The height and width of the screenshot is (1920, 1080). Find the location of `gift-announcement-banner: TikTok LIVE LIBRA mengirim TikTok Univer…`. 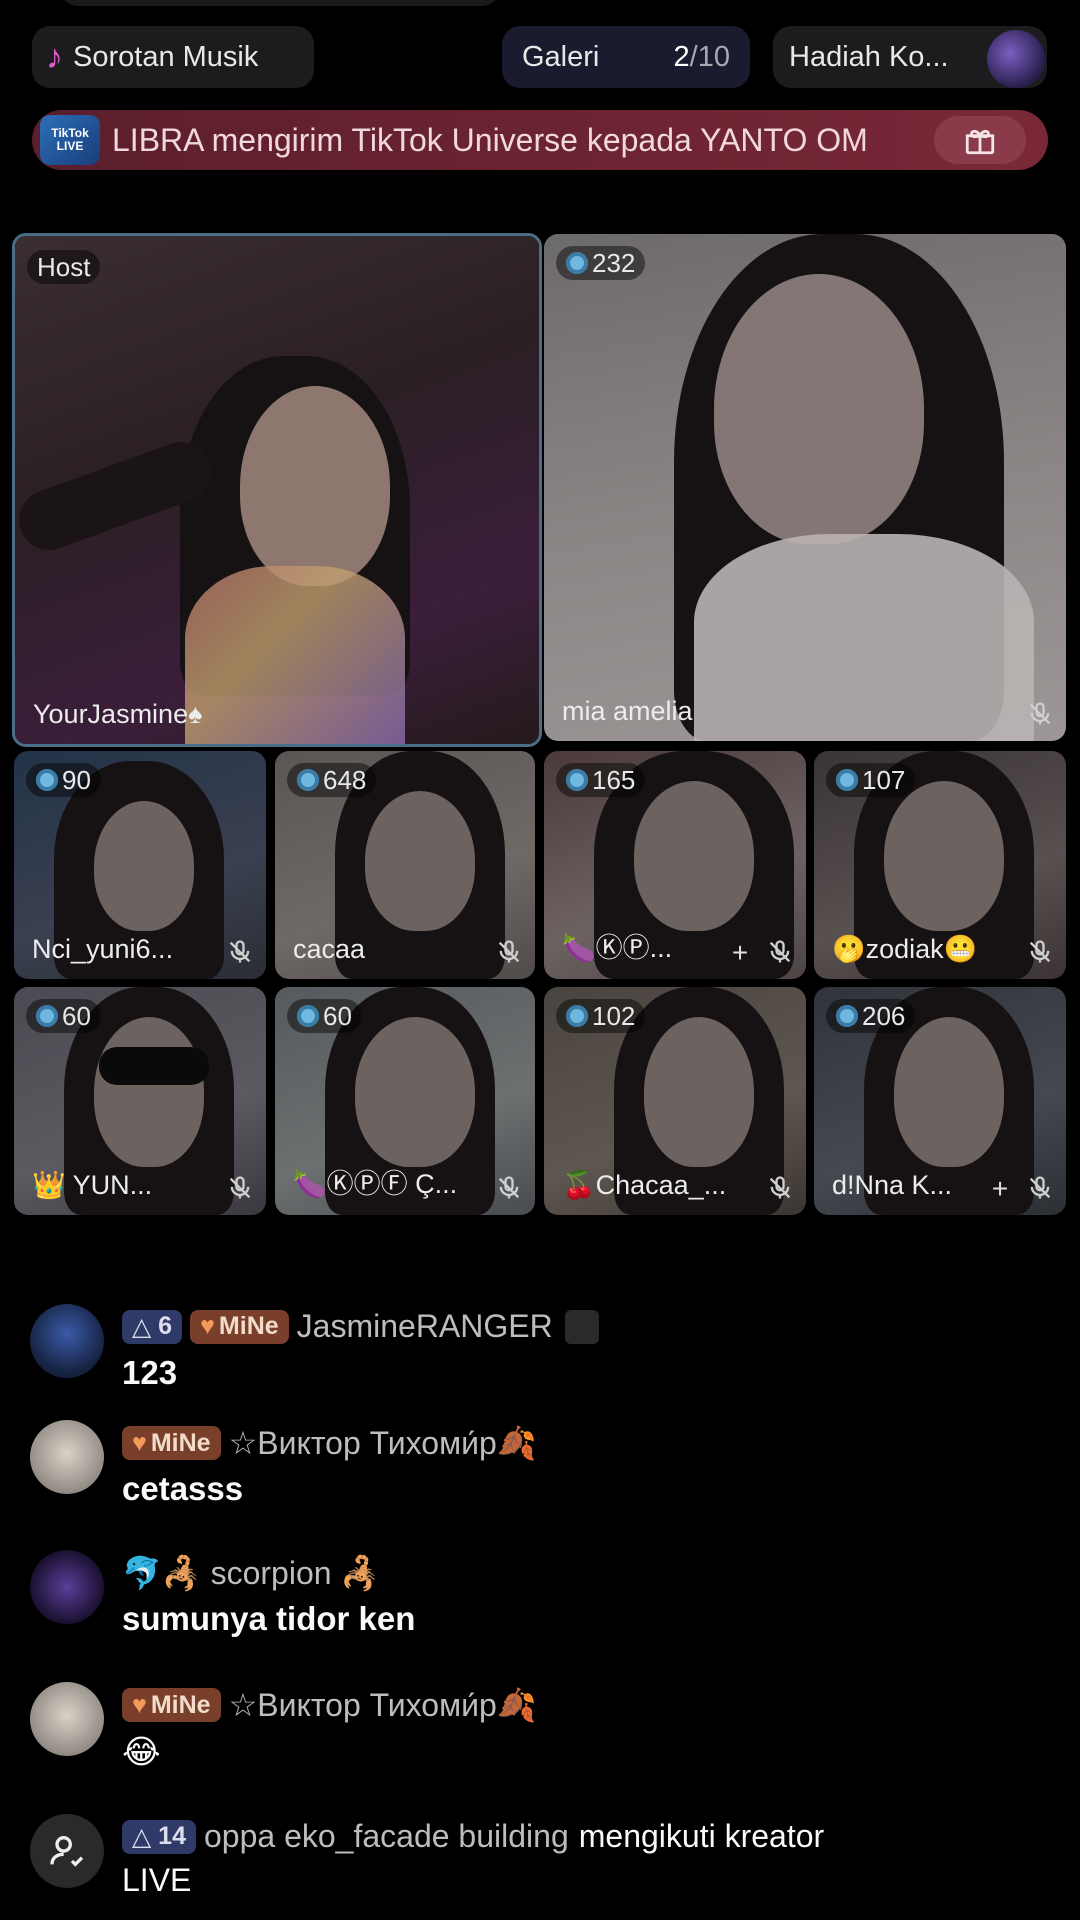

gift-announcement-banner: TikTok LIVE LIBRA mengirim TikTok Univer… is located at coordinates (540, 140).